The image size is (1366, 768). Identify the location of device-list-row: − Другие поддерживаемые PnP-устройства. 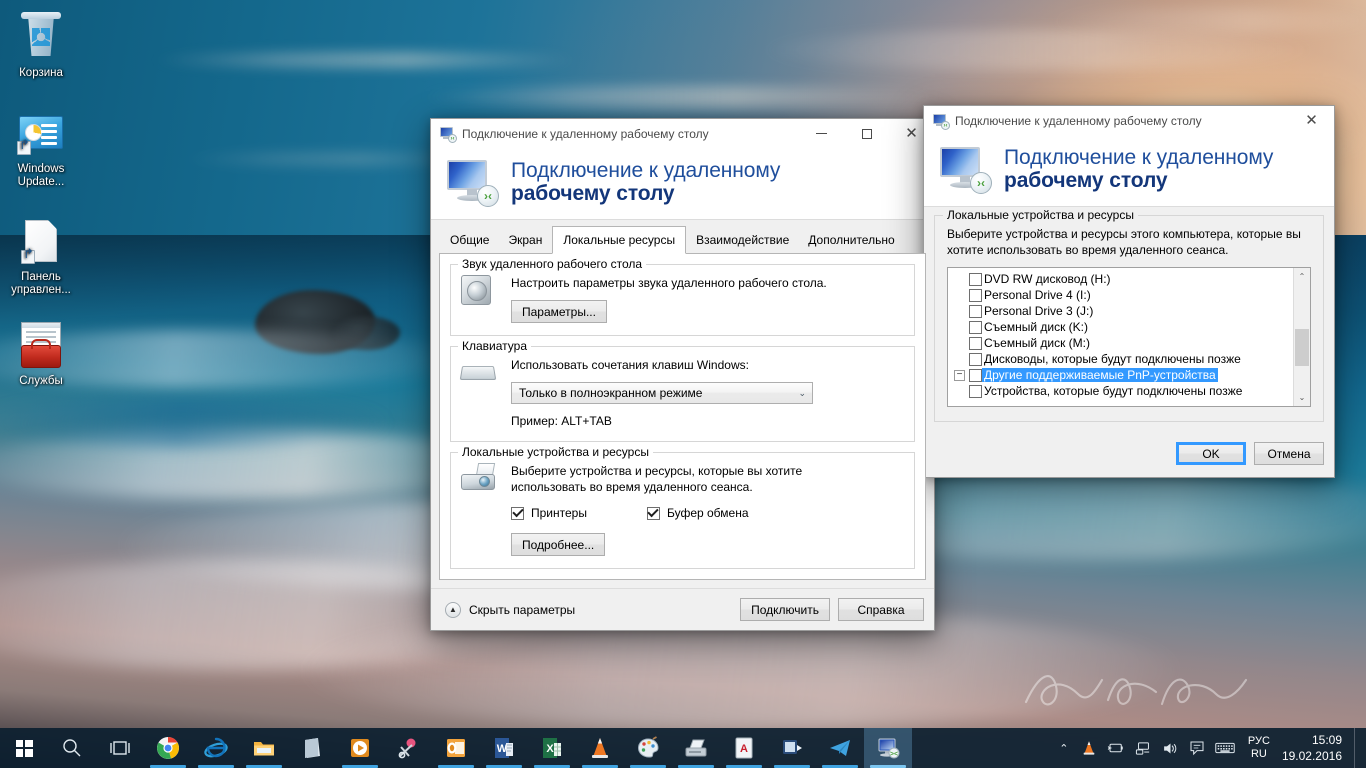
(1120, 375).